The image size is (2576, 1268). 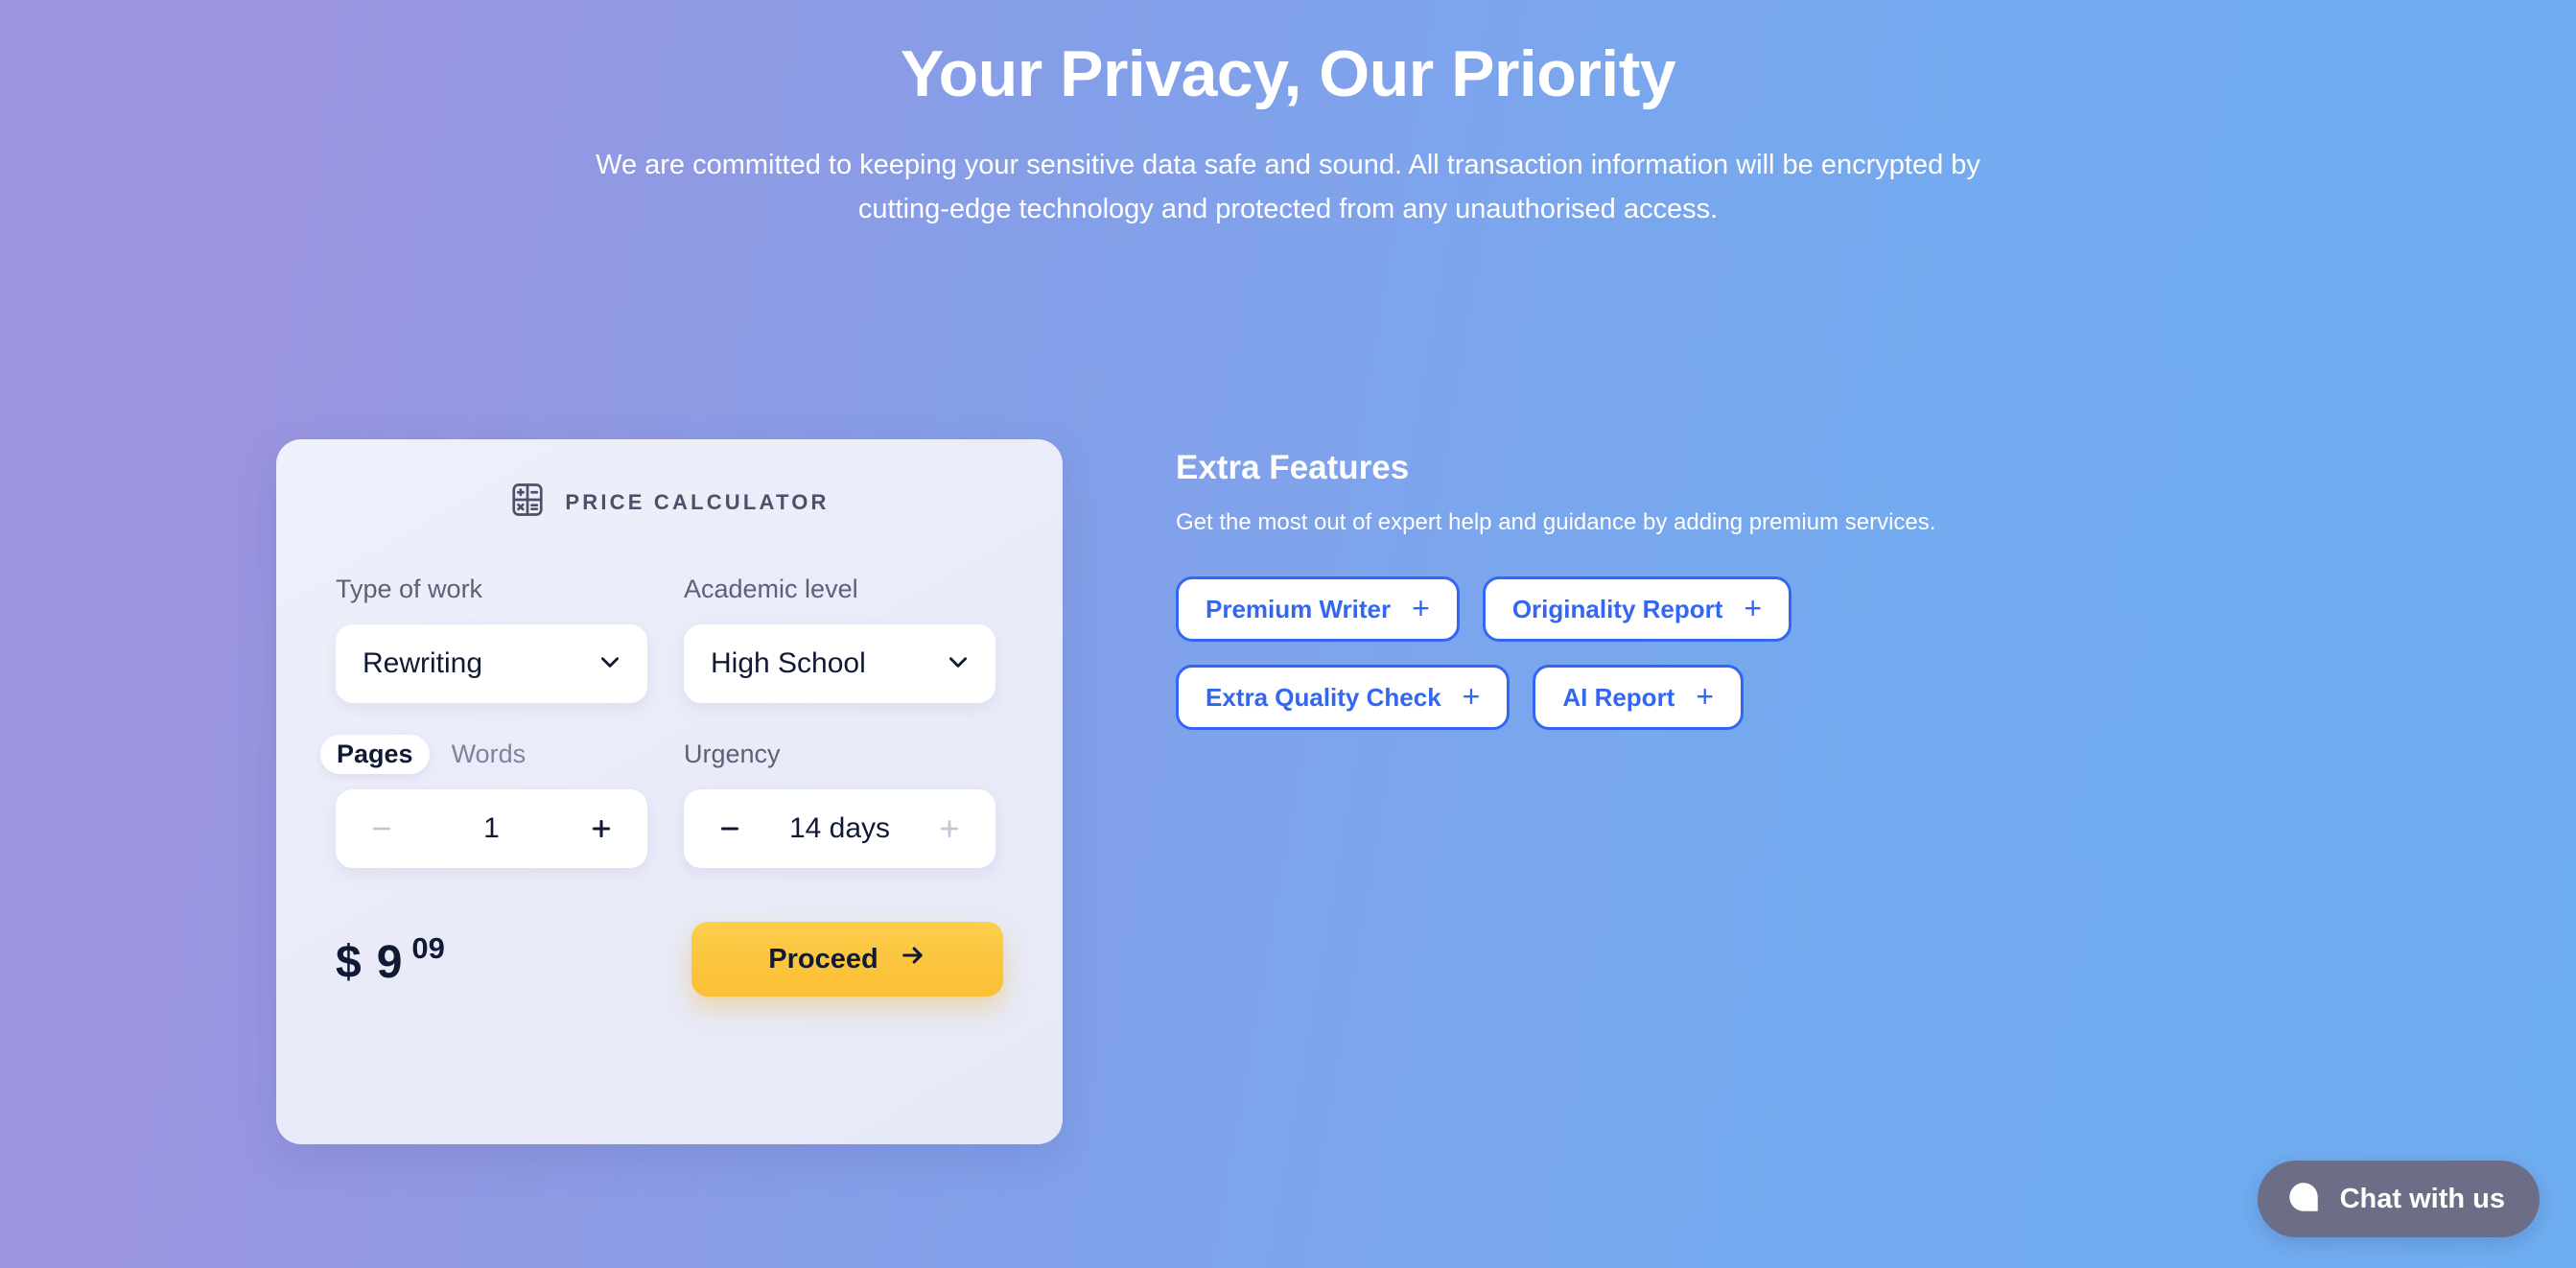 What do you see at coordinates (697, 501) in the screenshot?
I see `calculator-title: PRICE CALCULATOR` at bounding box center [697, 501].